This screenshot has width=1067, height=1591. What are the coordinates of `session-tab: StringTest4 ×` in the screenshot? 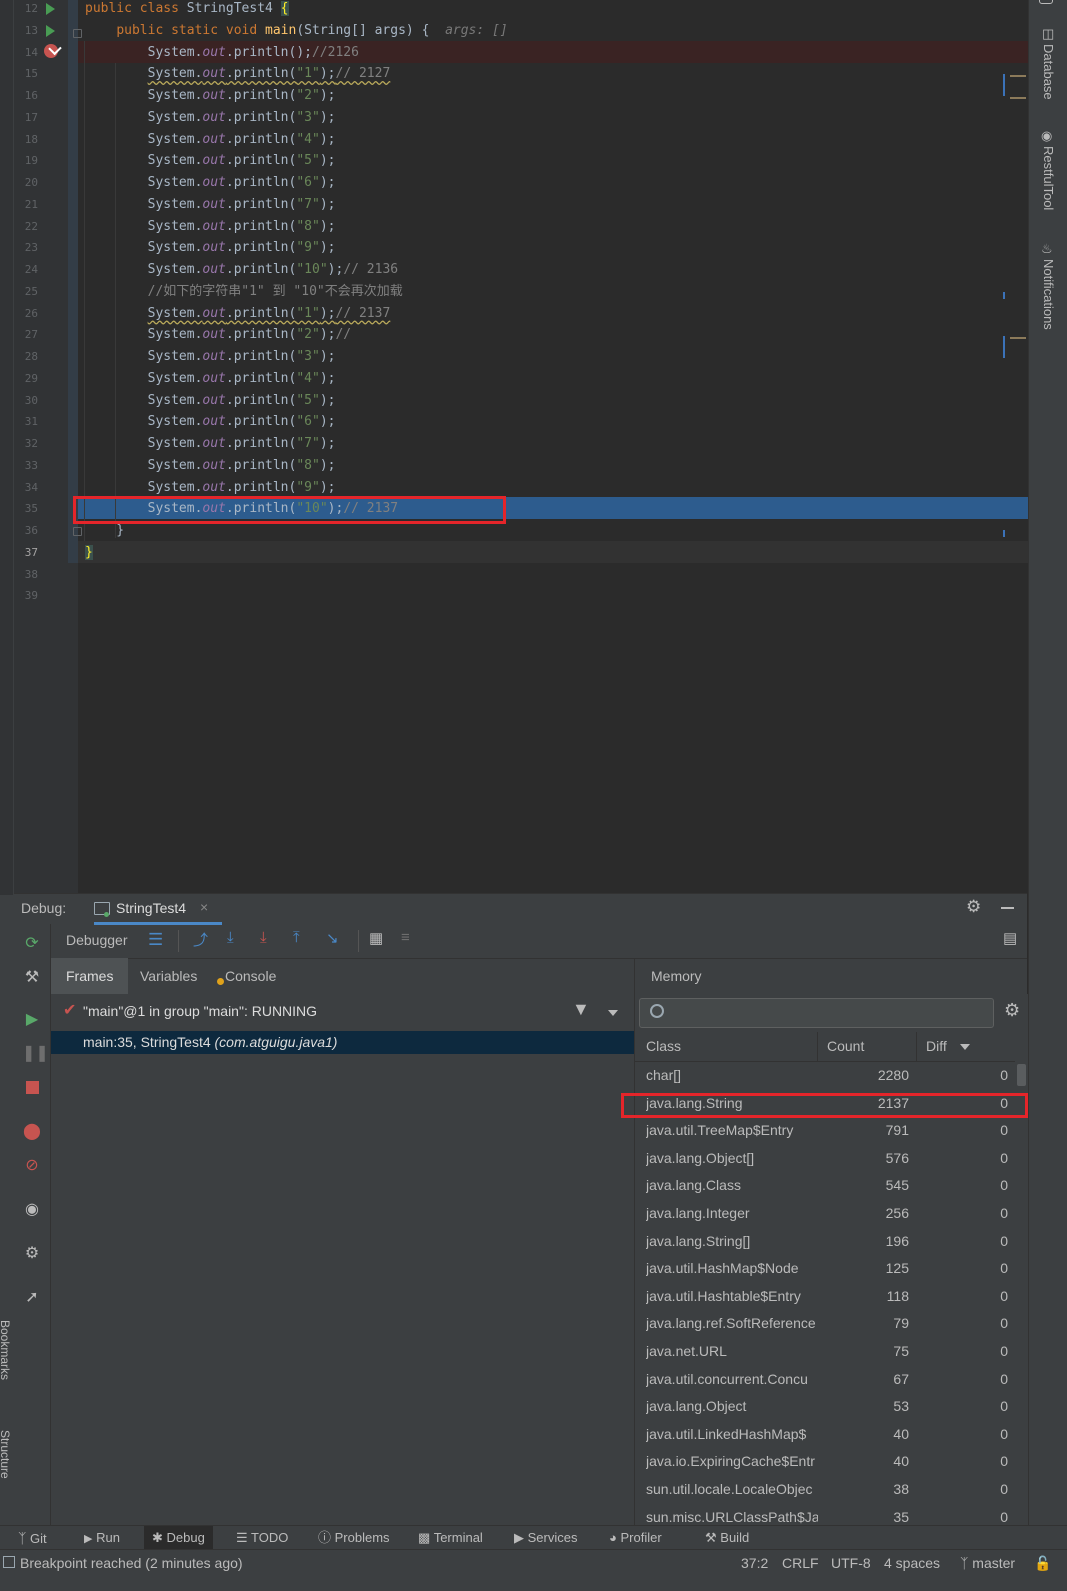 It's located at (159, 912).